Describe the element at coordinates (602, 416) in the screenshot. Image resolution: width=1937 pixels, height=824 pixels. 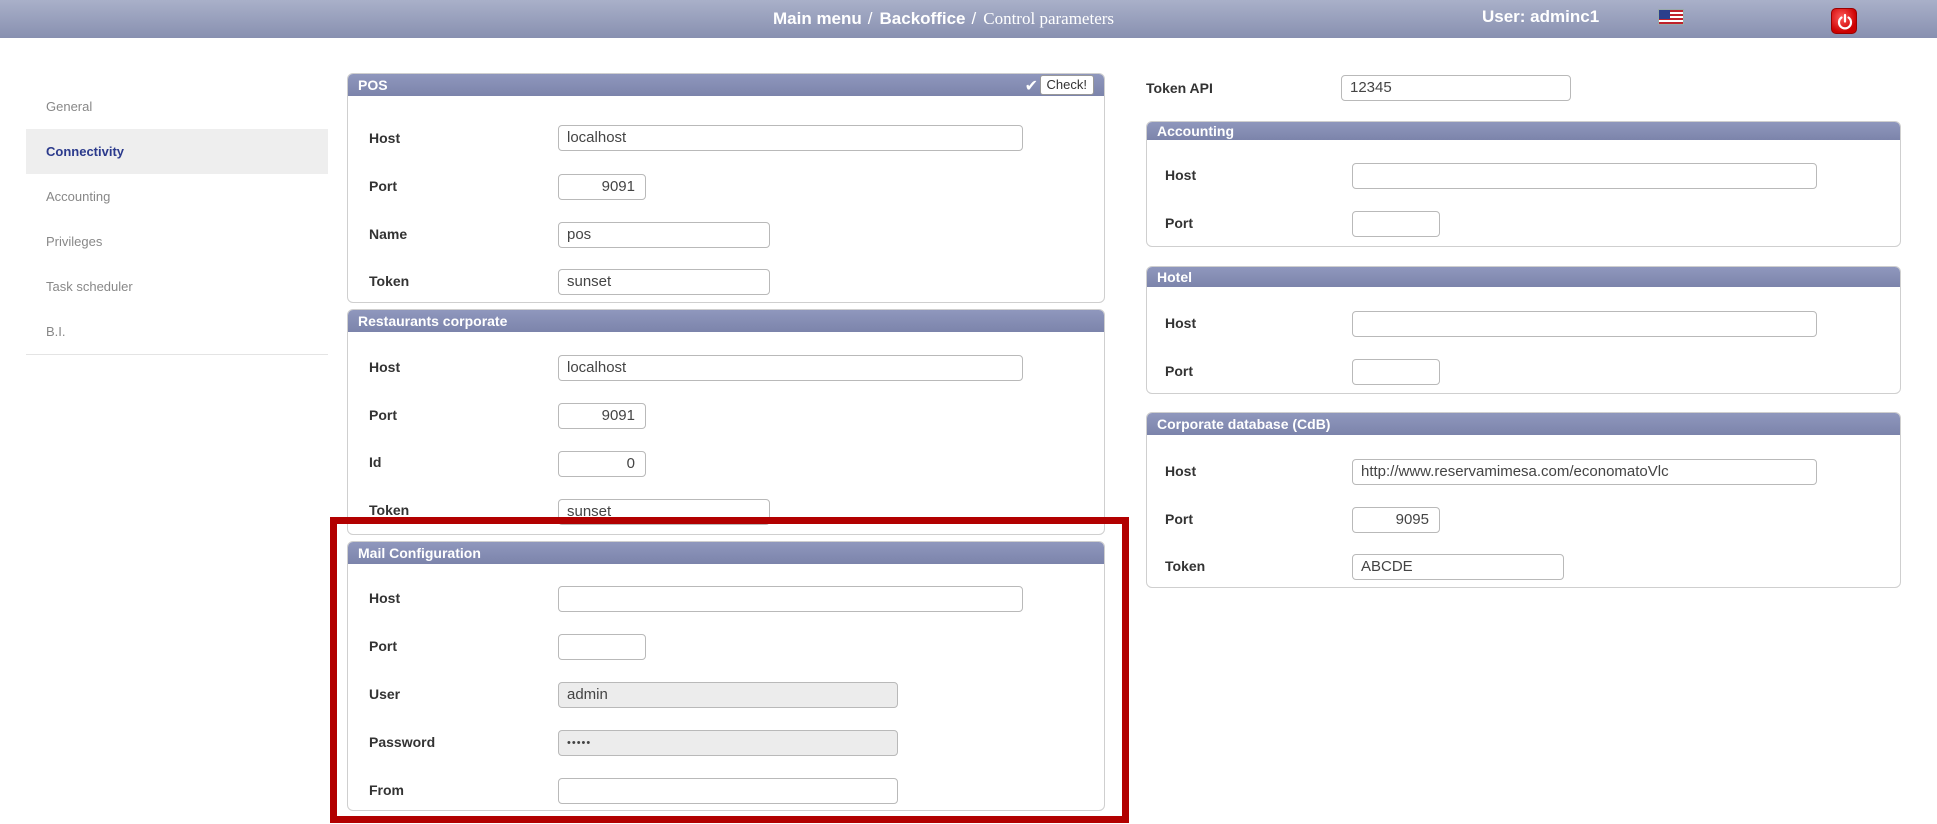
I see `restaurants-port-input: 9091` at that location.